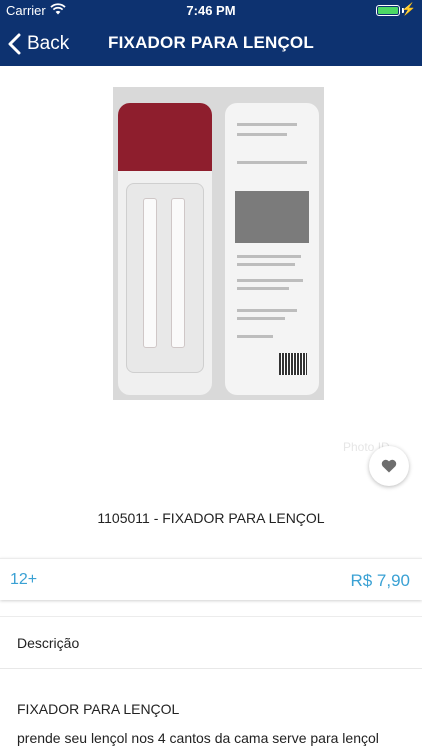 This screenshot has height=750, width=422. What do you see at coordinates (211, 579) in the screenshot?
I see `price-row: 12+ R$ 7,90` at bounding box center [211, 579].